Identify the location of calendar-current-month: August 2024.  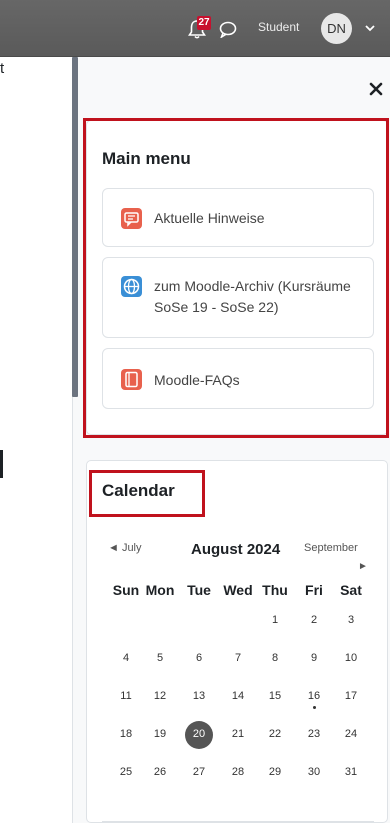
(236, 549).